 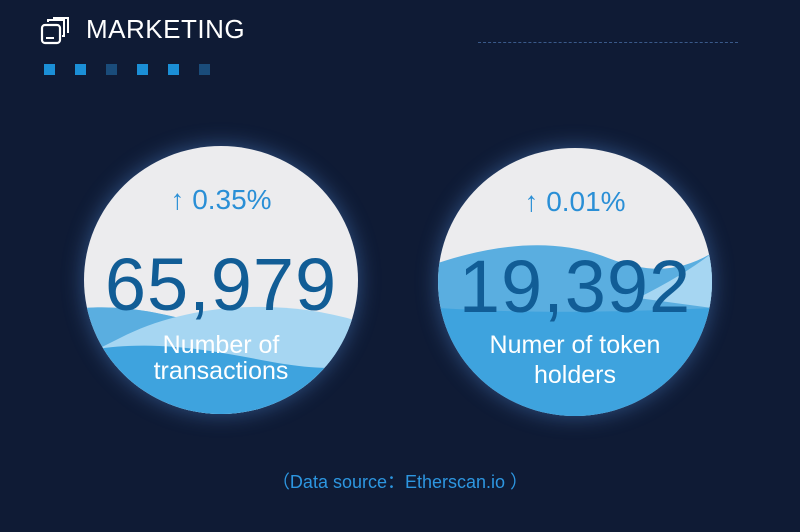 What do you see at coordinates (575, 345) in the screenshot?
I see `stat-label-line1: Numer of token` at bounding box center [575, 345].